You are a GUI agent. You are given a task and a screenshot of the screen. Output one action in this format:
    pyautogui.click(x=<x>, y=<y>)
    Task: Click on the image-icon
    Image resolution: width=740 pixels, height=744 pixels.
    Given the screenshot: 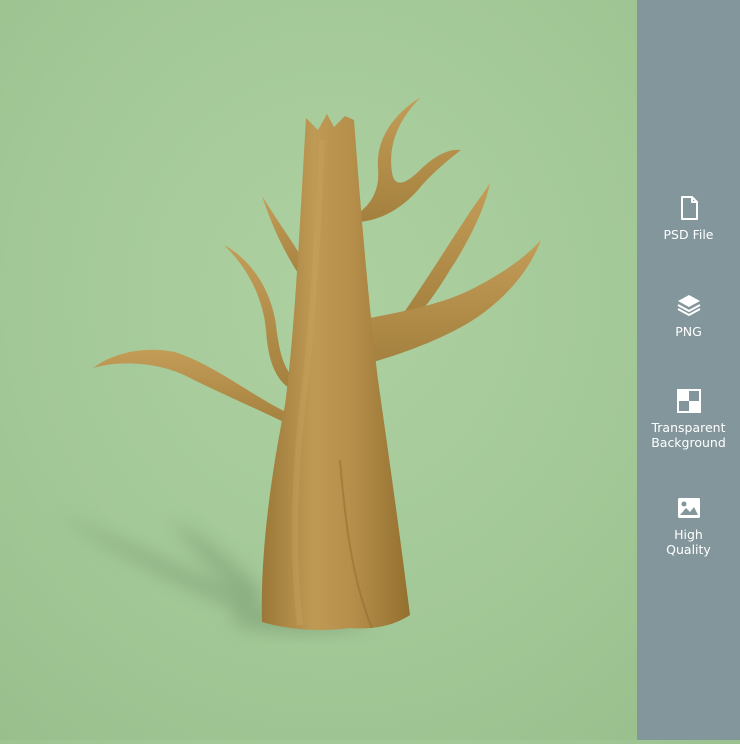 What is the action you would take?
    pyautogui.click(x=688, y=508)
    